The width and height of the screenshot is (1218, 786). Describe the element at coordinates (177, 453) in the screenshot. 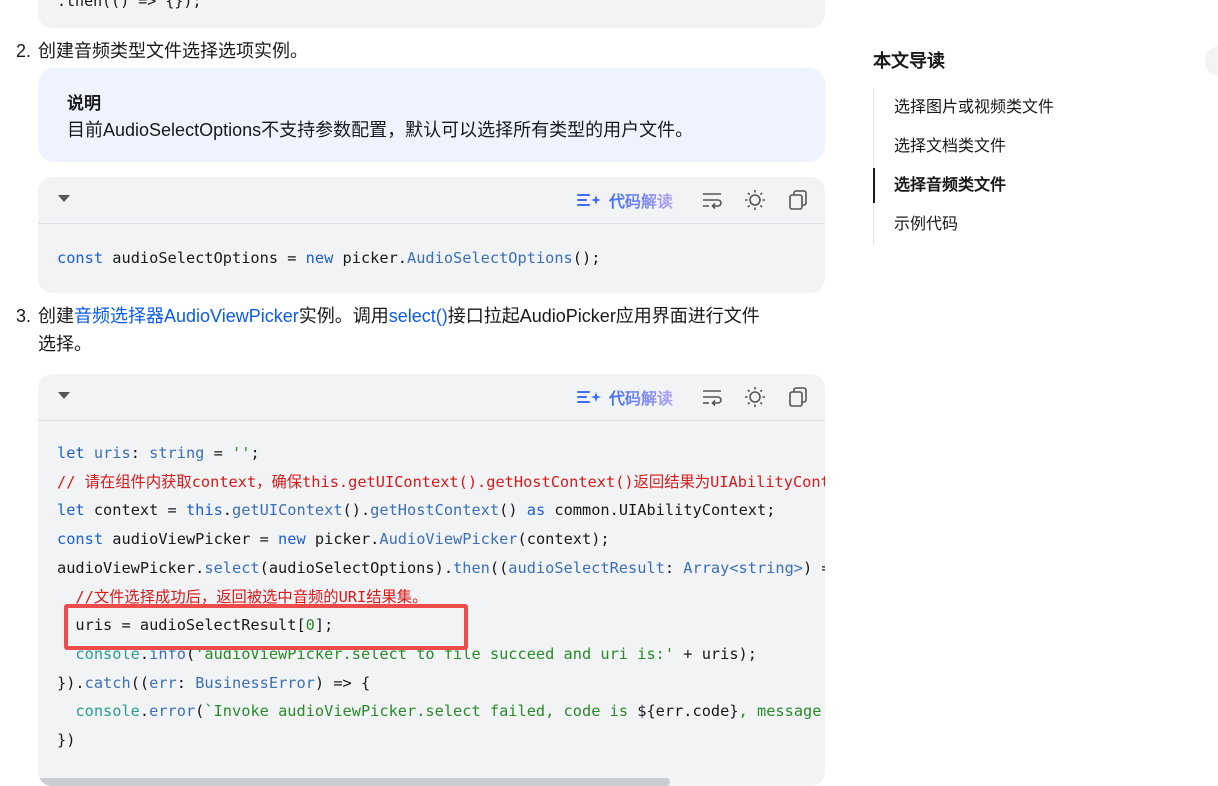

I see `code-token: string` at that location.